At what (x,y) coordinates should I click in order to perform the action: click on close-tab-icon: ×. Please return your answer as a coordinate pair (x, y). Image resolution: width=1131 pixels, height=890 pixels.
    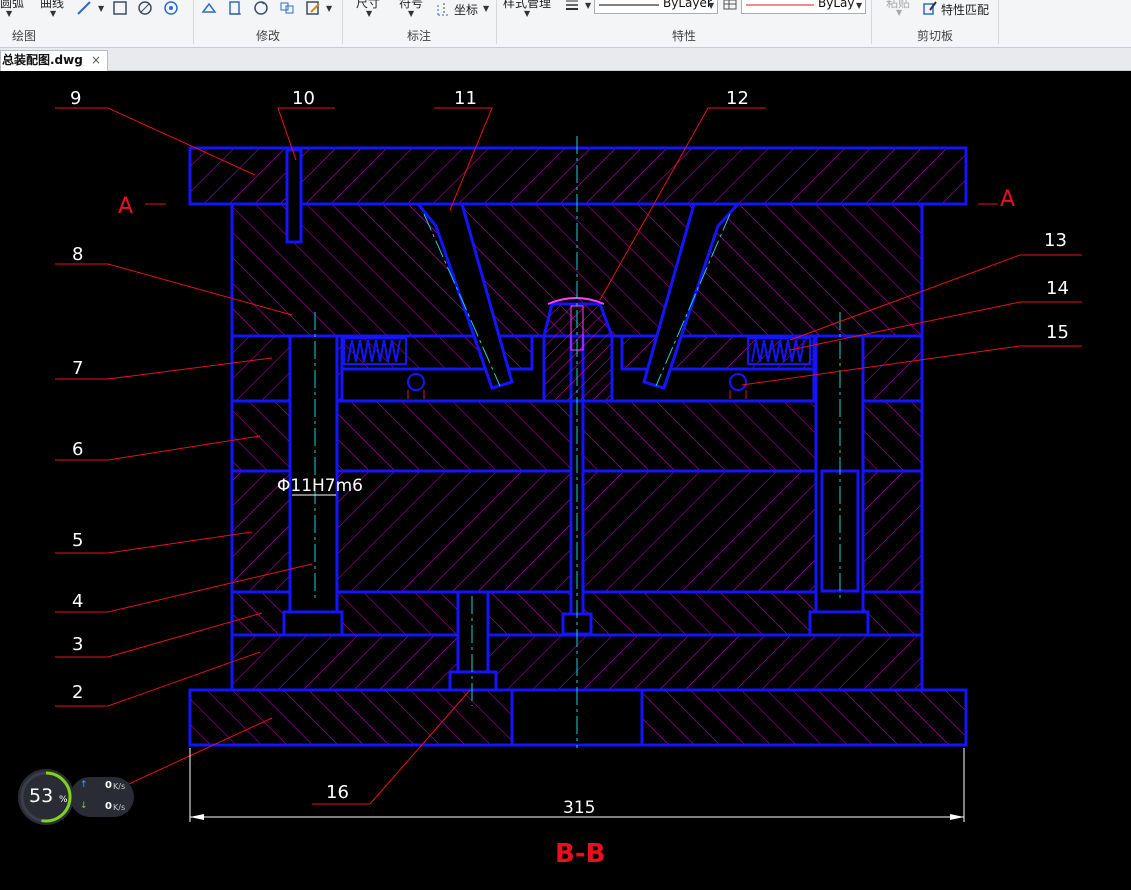
    Looking at the image, I should click on (96, 60).